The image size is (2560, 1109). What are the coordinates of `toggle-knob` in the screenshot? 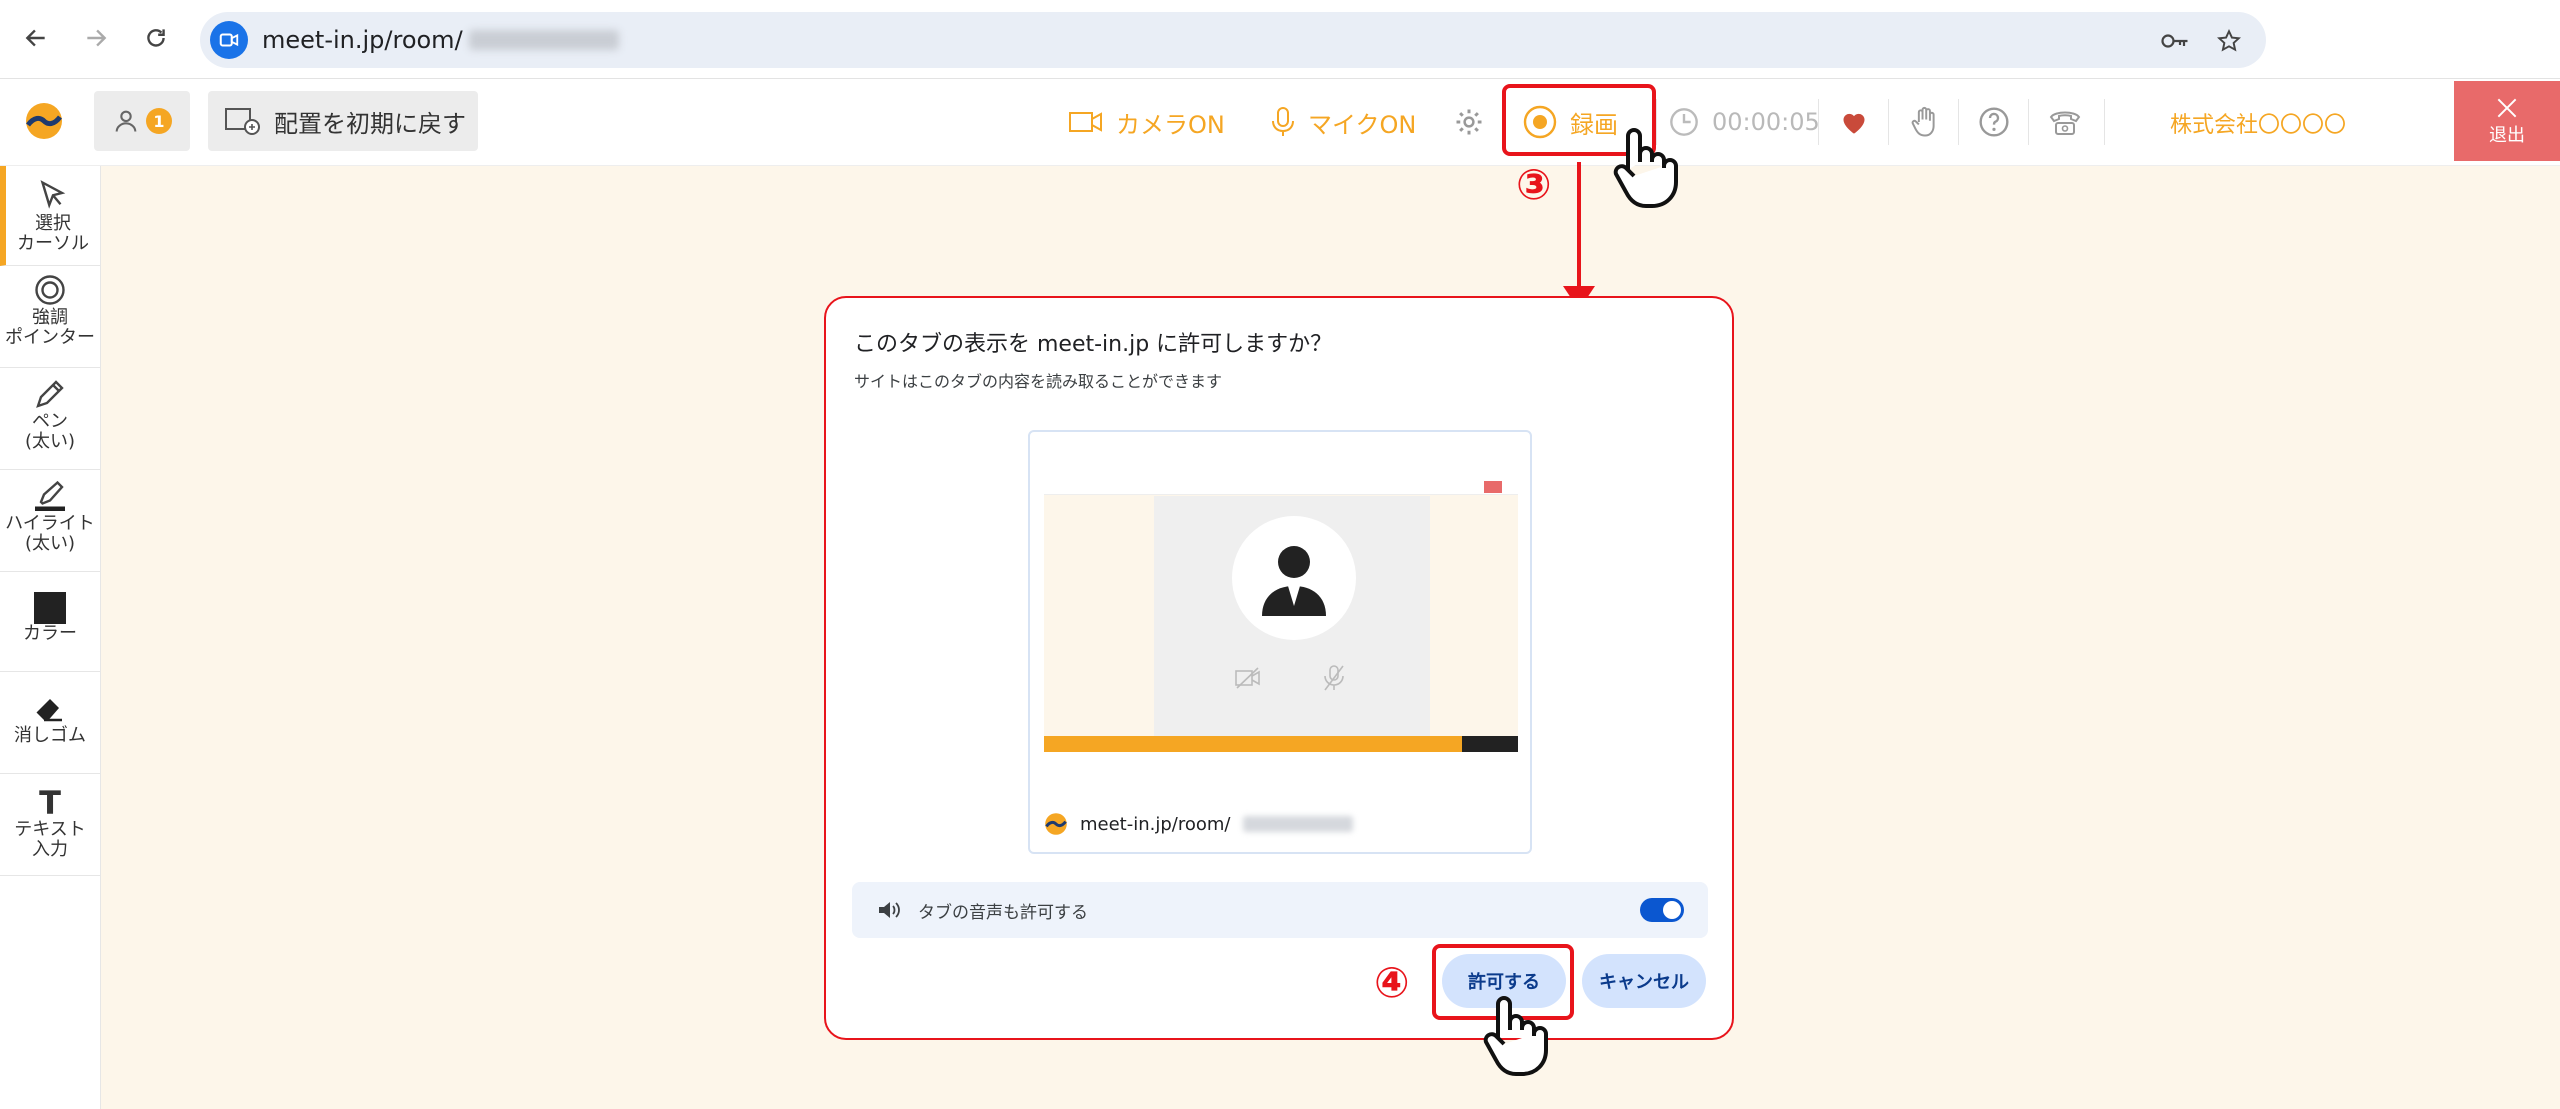 It's located at (1672, 910).